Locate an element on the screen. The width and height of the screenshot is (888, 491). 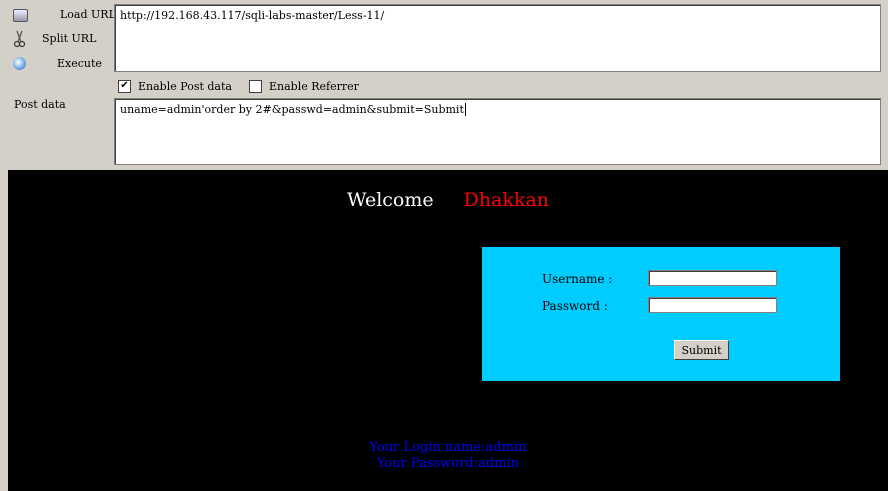
enable-referrer-check is located at coordinates (255, 86).